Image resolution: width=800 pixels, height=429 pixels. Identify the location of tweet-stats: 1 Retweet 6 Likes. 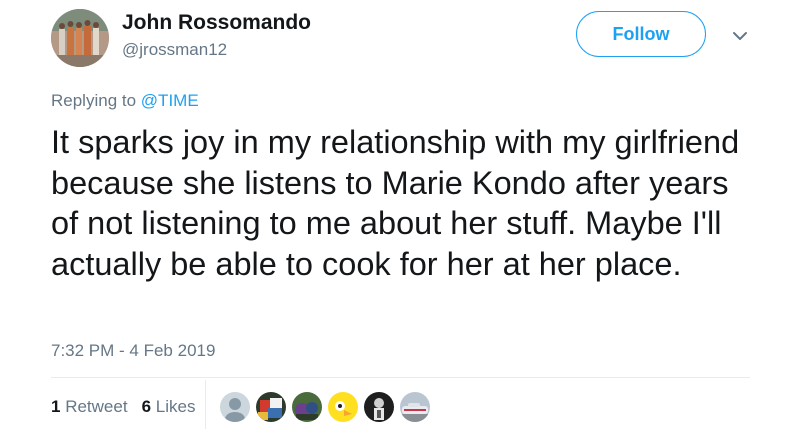
(123, 407).